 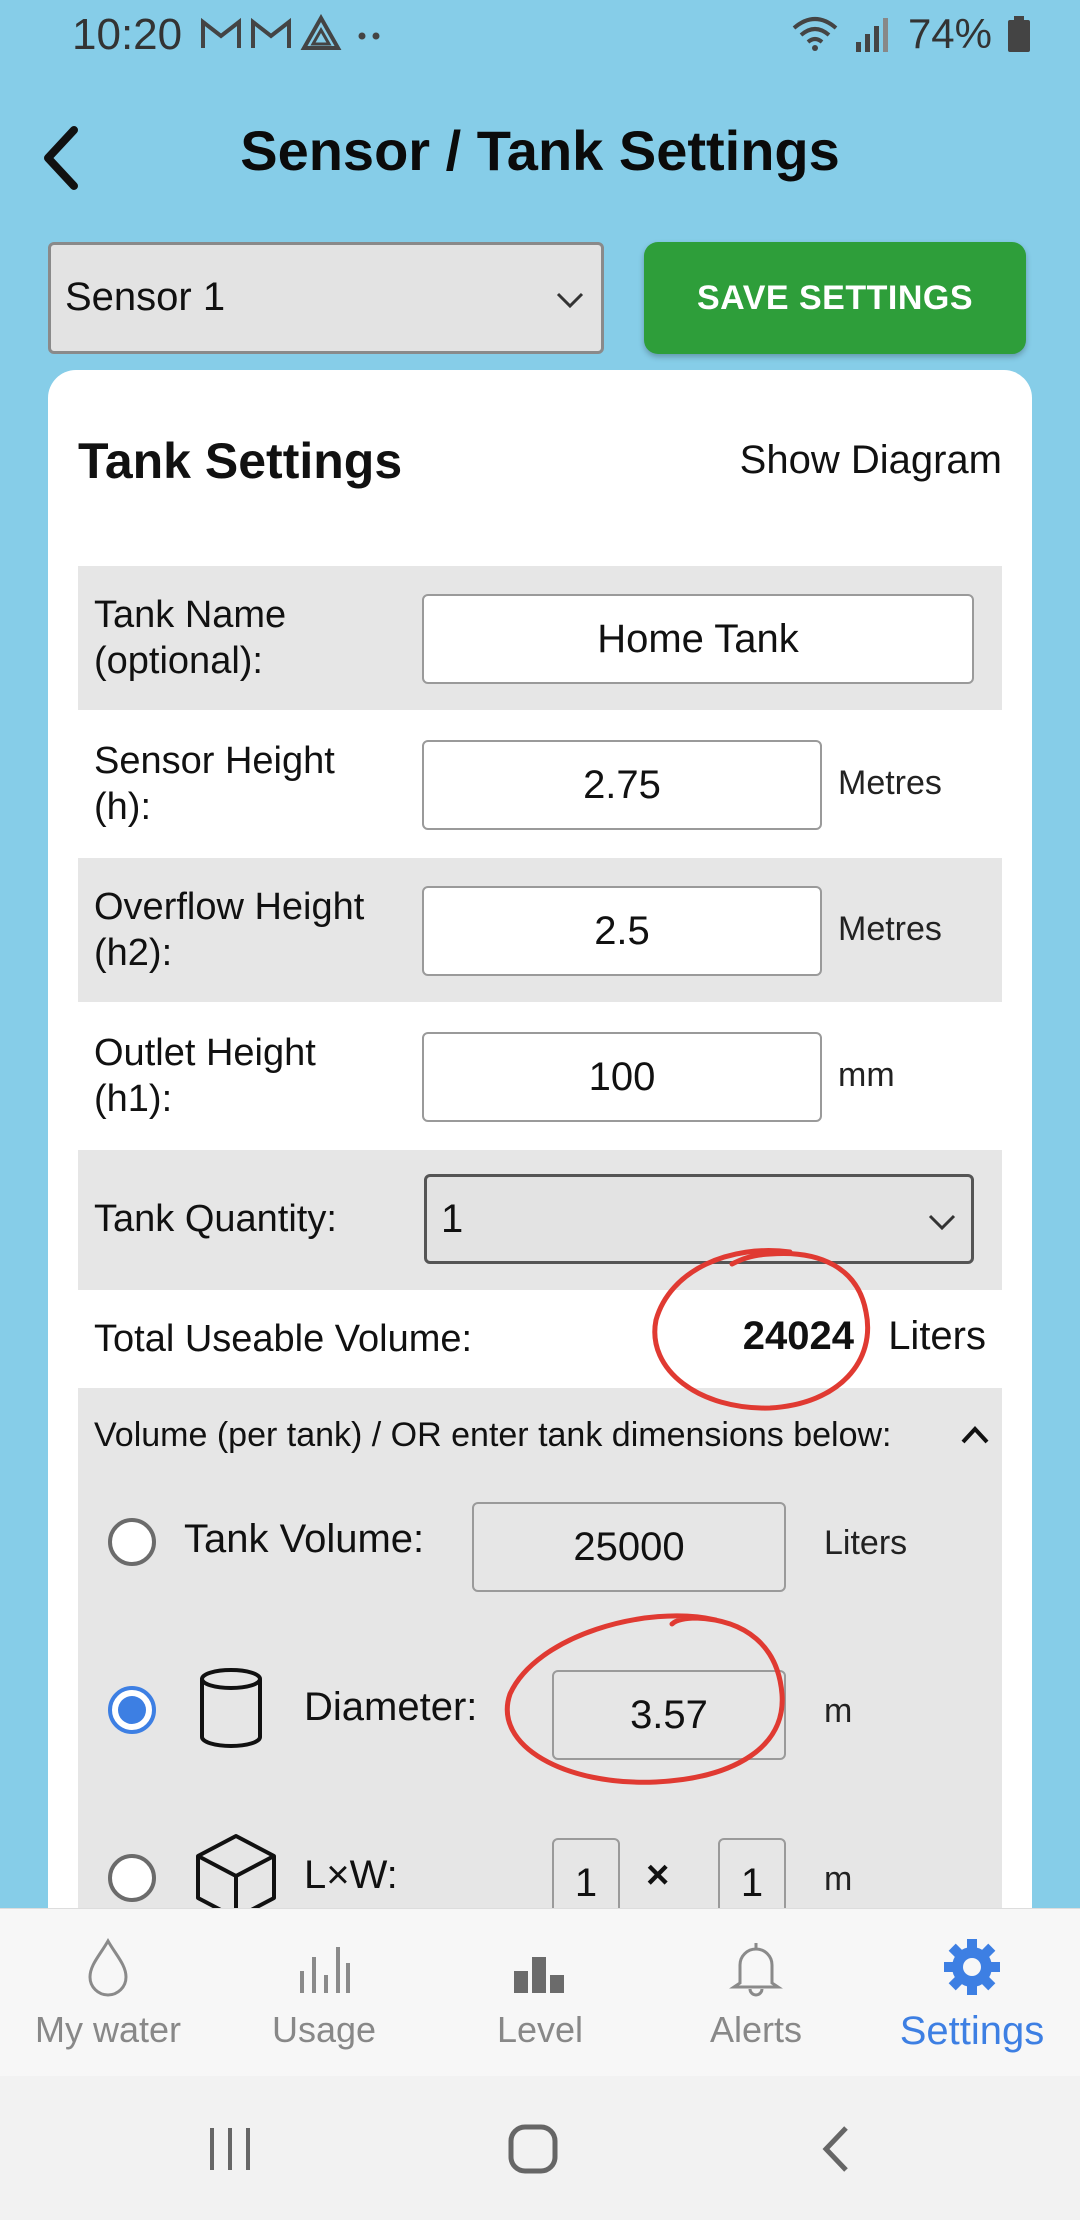 I want to click on times-symbol: ×, so click(x=658, y=1875).